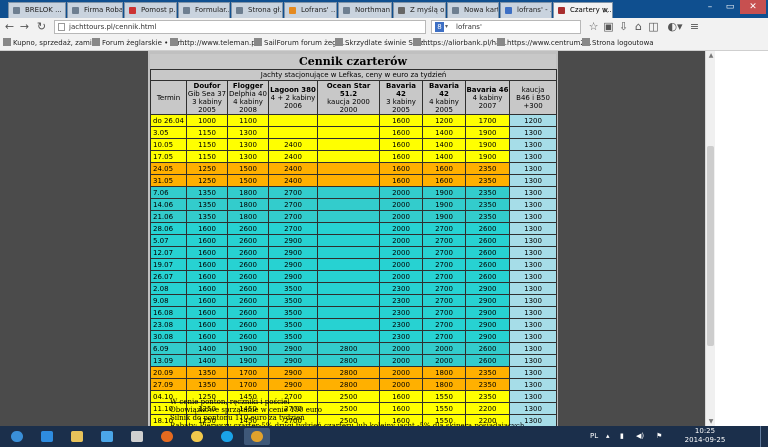 The image size is (768, 447). Describe the element at coordinates (354, 144) in the screenshot. I see `table-row: 10.05 1150 1300 2400 1600 1400 1900 1300` at that location.